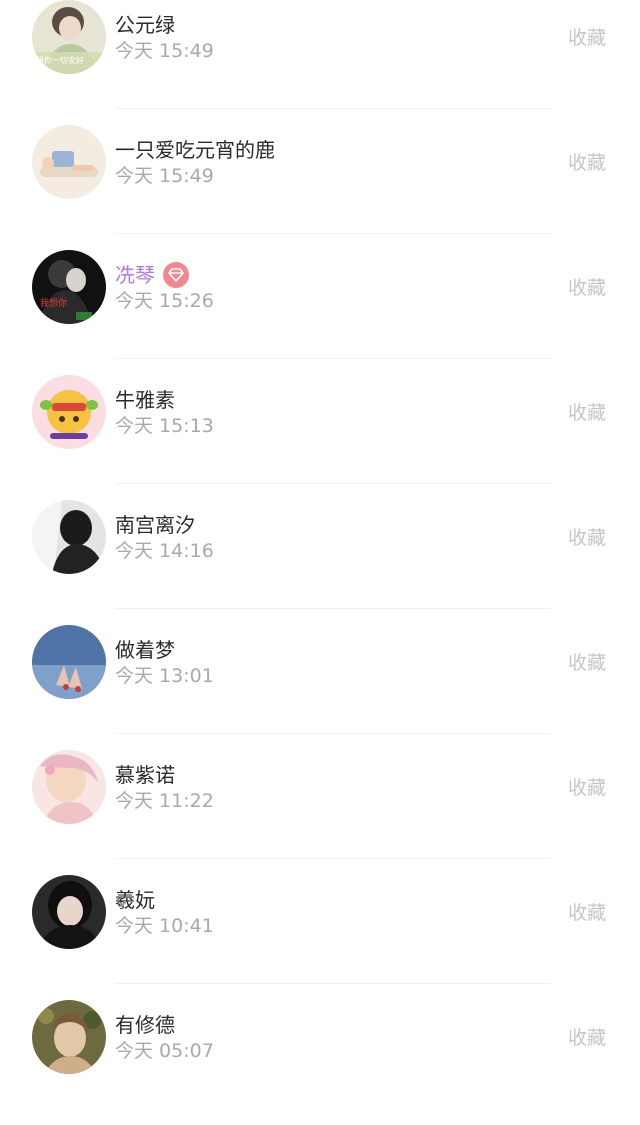  I want to click on username: 羲妧, so click(135, 900).